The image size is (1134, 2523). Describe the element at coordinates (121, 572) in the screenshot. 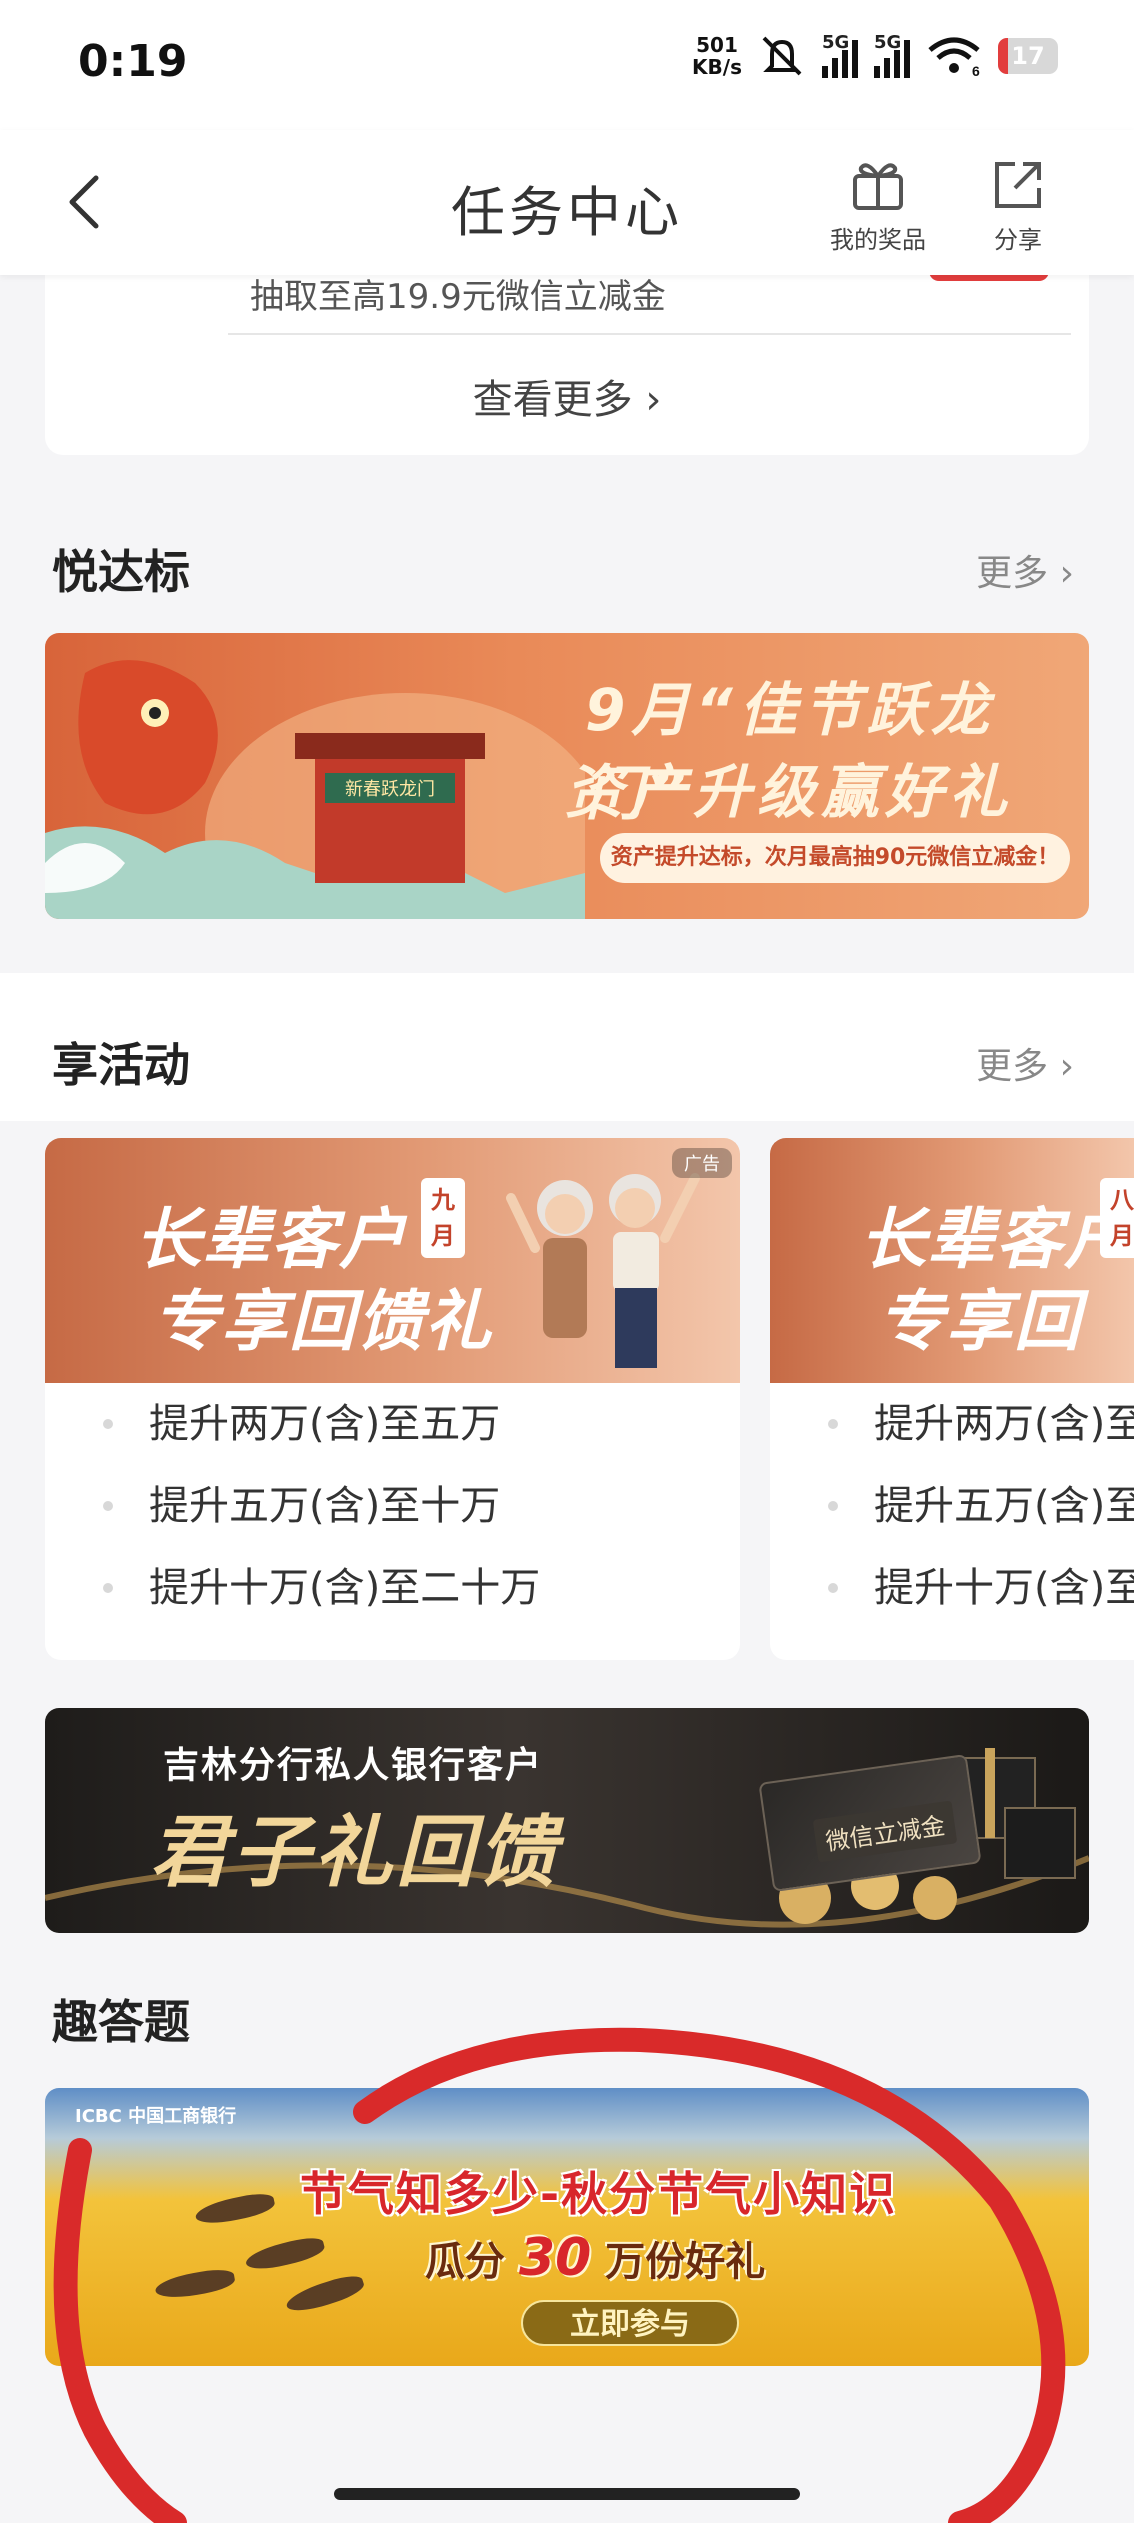

I see `section-title: 悦达标` at that location.